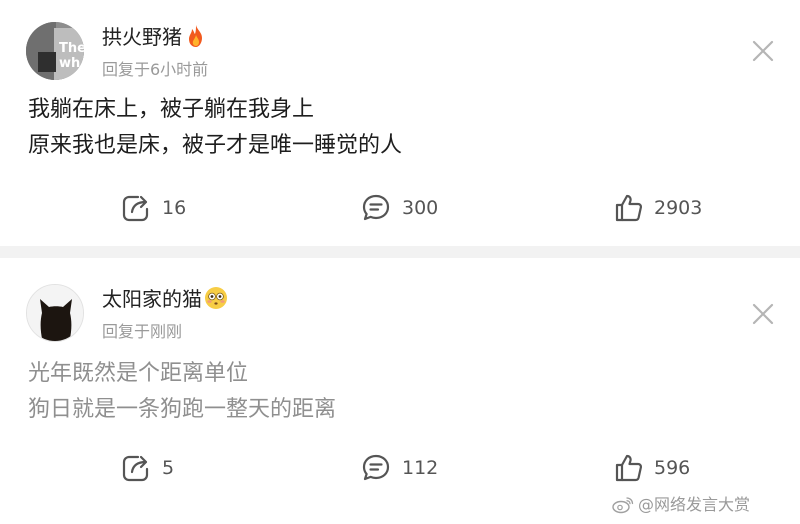 The image size is (800, 524). What do you see at coordinates (168, 468) in the screenshot?
I see `share-count: 5` at bounding box center [168, 468].